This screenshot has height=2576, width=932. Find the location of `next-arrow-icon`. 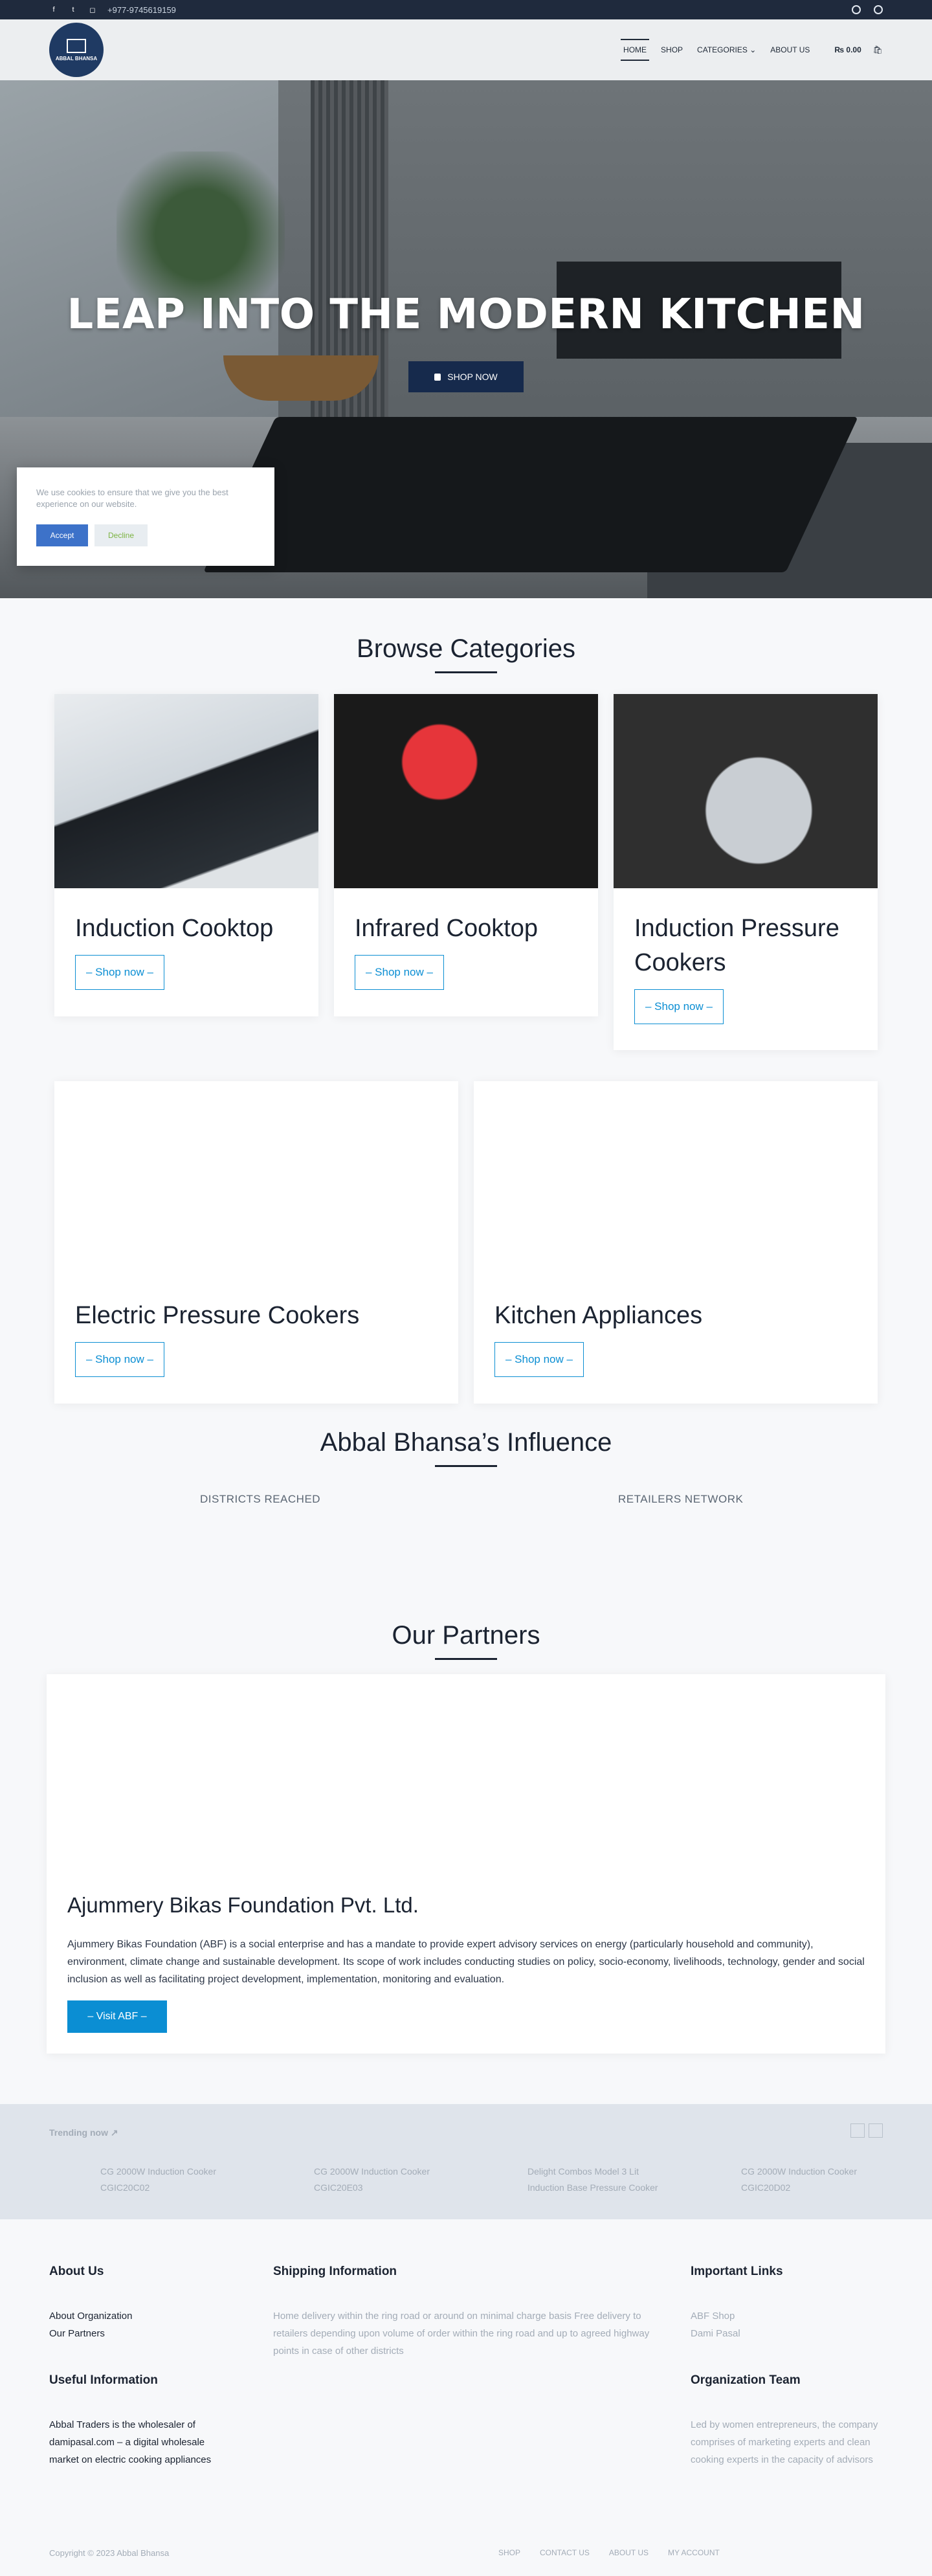

next-arrow-icon is located at coordinates (876, 2130).